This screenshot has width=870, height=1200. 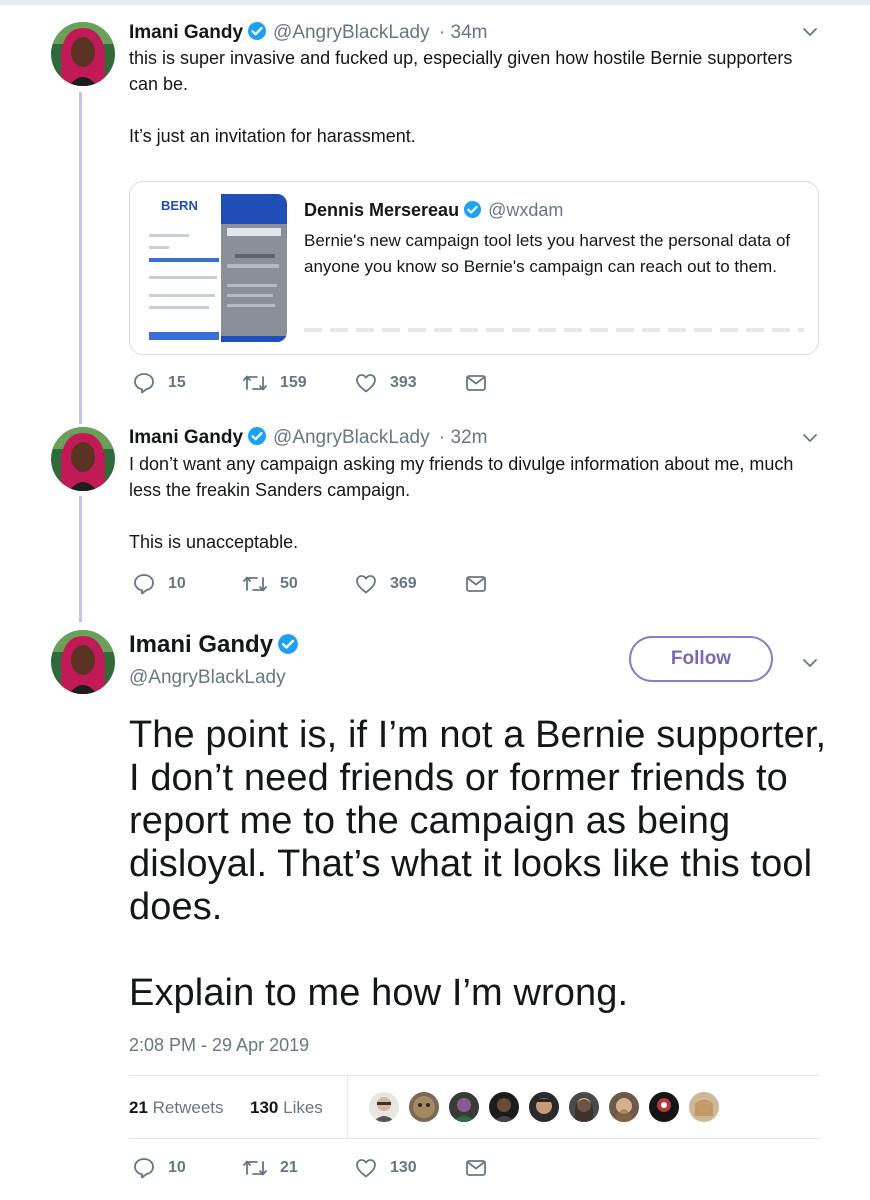 What do you see at coordinates (526, 210) in the screenshot?
I see `quoted-author-handle: @wxdam` at bounding box center [526, 210].